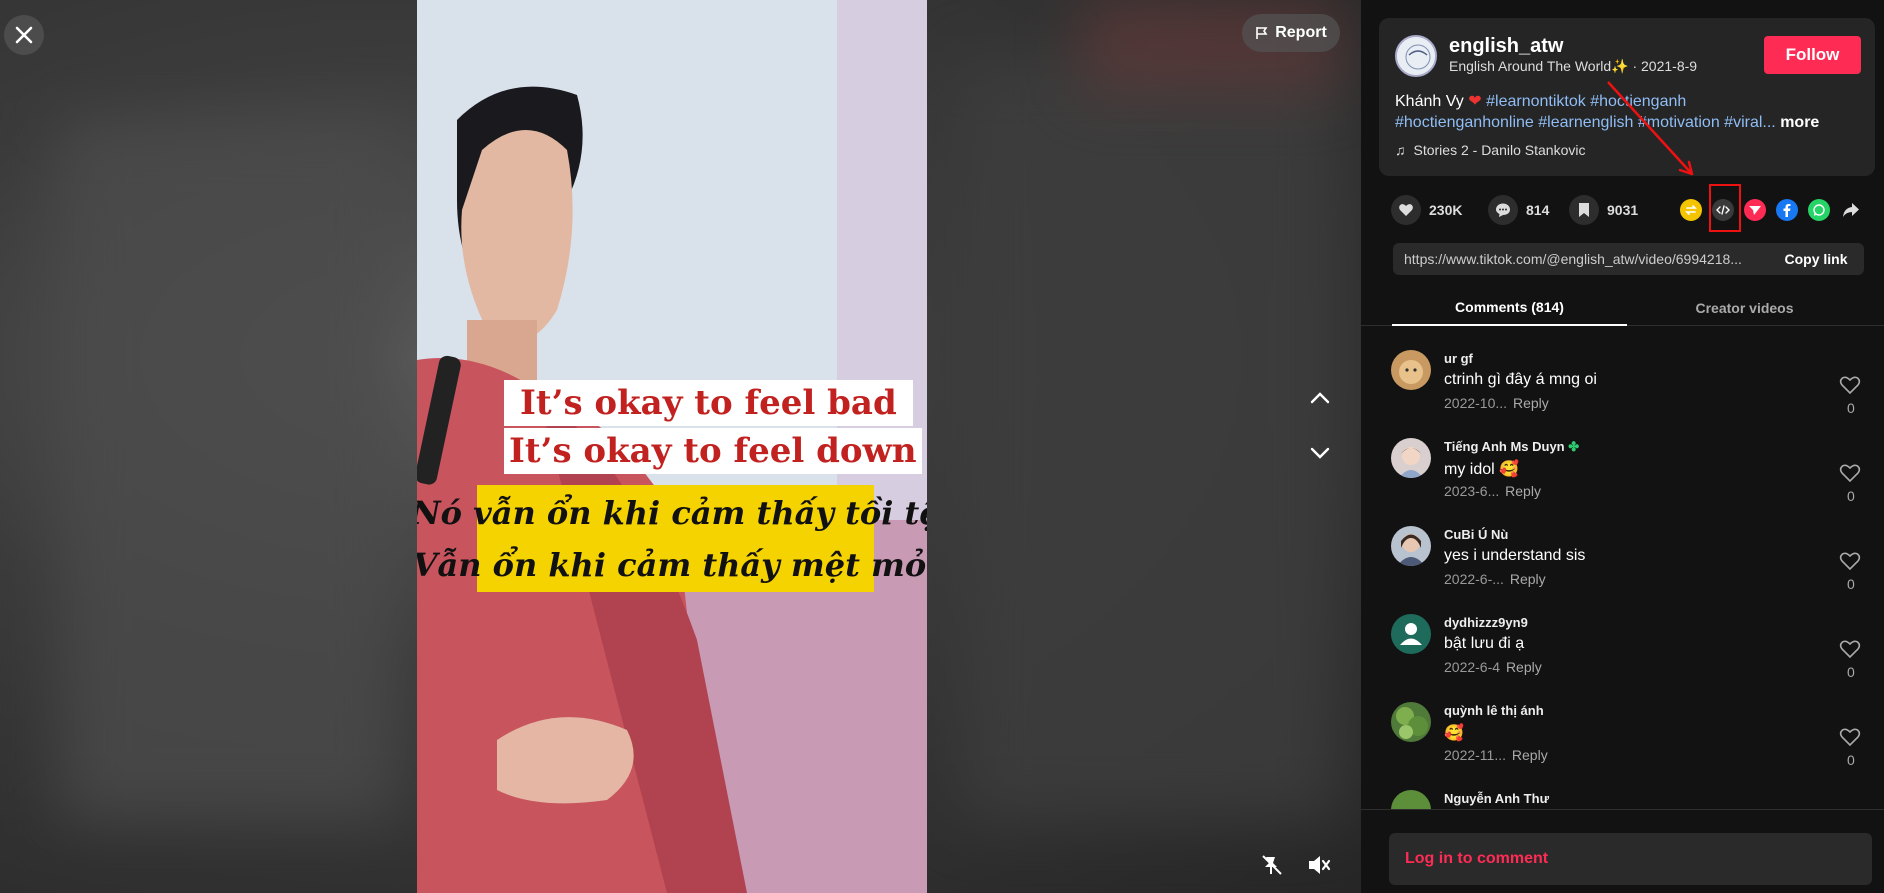 The width and height of the screenshot is (1884, 893). Describe the element at coordinates (1638, 101) in the screenshot. I see `hashtag-link: #hoctienganh` at that location.